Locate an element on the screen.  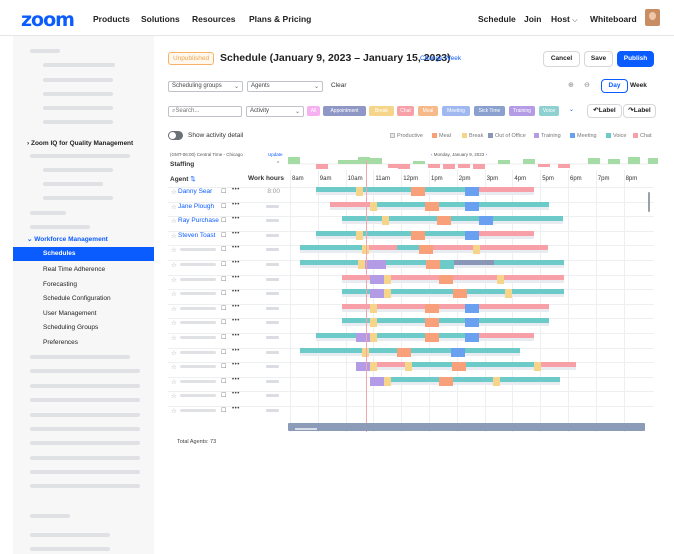
chip-meal: Meal is located at coordinates (428, 111).